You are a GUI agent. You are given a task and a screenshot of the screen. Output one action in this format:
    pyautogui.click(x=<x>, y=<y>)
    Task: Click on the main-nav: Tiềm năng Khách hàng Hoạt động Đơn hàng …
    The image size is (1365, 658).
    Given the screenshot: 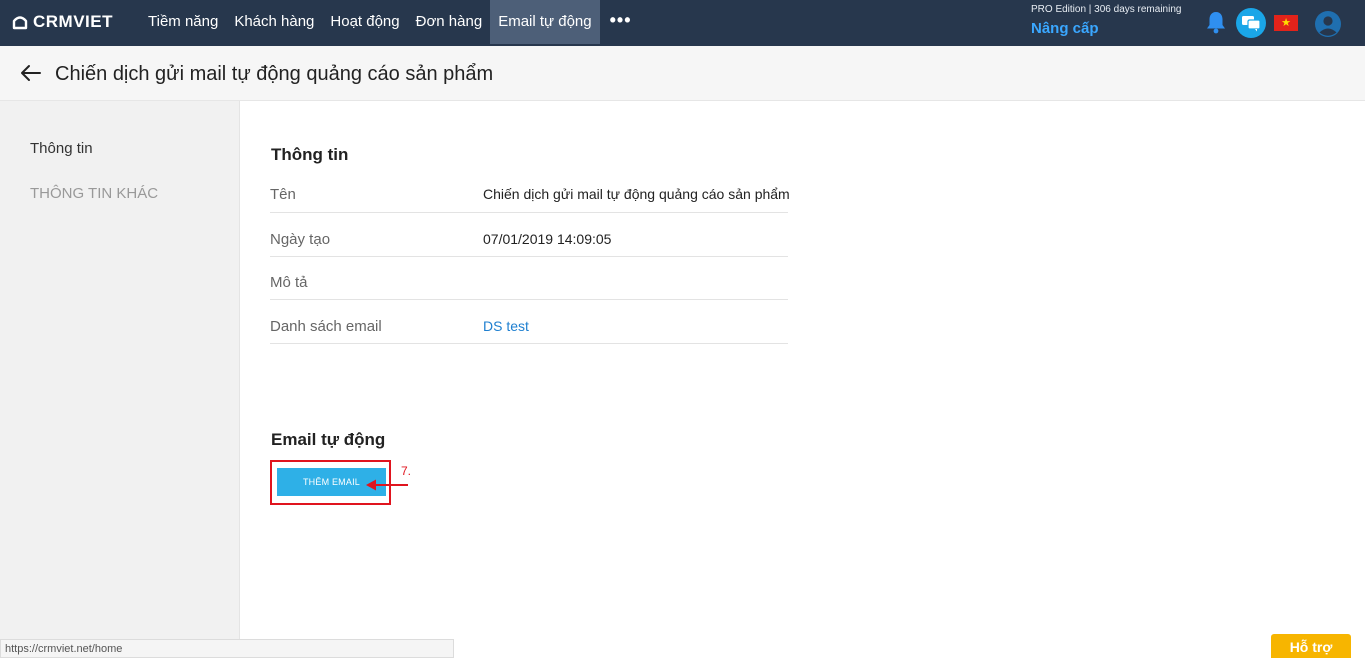 What is the action you would take?
    pyautogui.click(x=391, y=23)
    